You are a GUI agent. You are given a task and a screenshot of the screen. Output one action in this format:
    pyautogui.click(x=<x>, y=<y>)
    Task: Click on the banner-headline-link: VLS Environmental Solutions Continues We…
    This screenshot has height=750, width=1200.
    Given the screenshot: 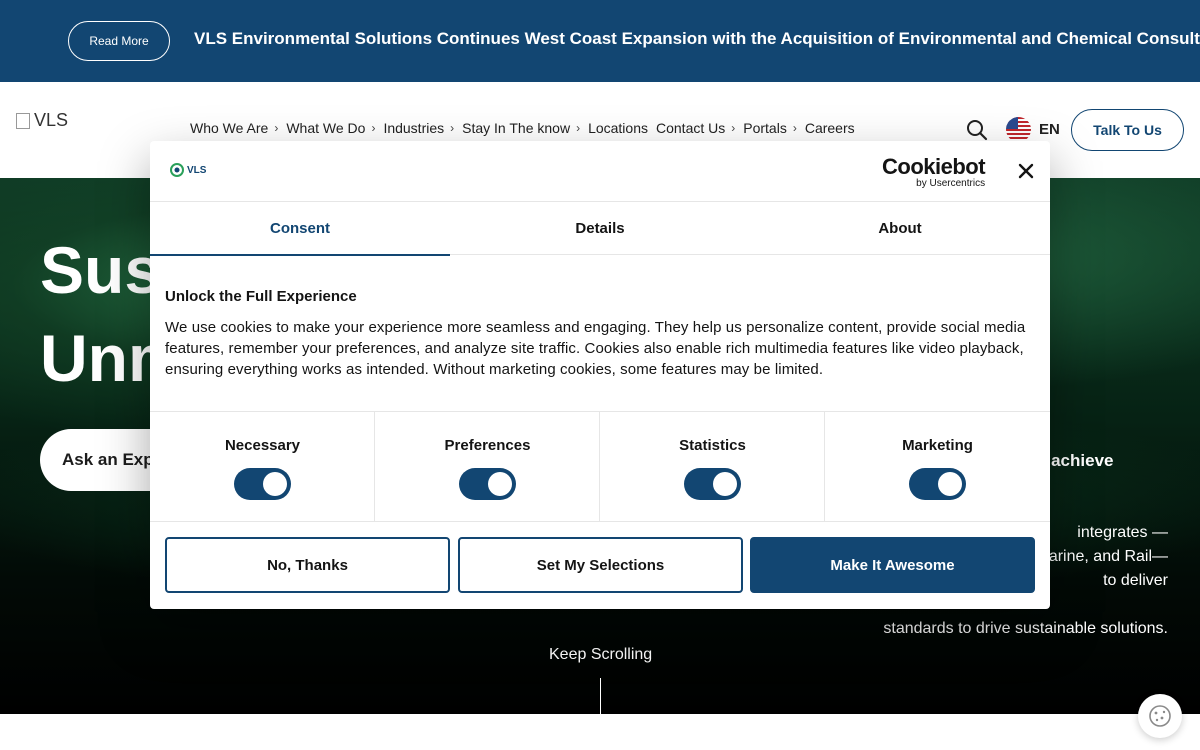 What is the action you would take?
    pyautogui.click(x=697, y=39)
    